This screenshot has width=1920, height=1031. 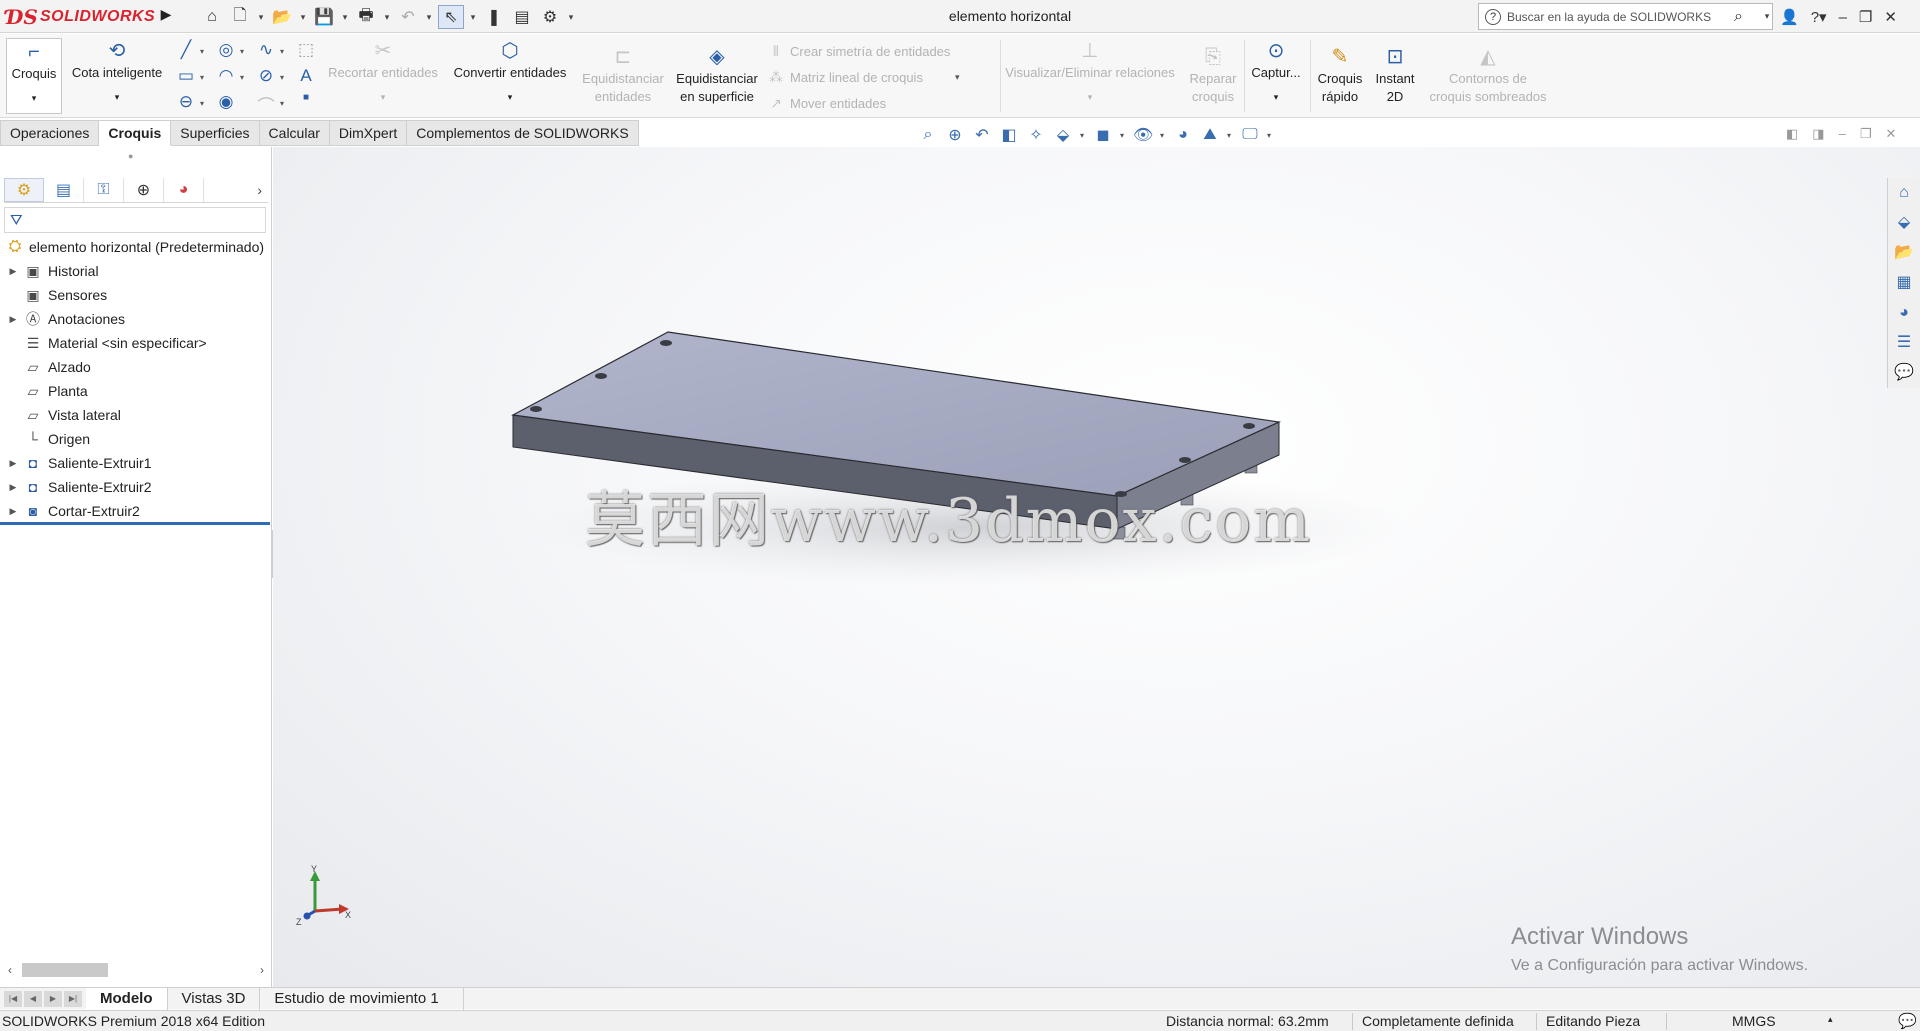 What do you see at coordinates (982, 135) in the screenshot?
I see `previous-view-icon: ↶` at bounding box center [982, 135].